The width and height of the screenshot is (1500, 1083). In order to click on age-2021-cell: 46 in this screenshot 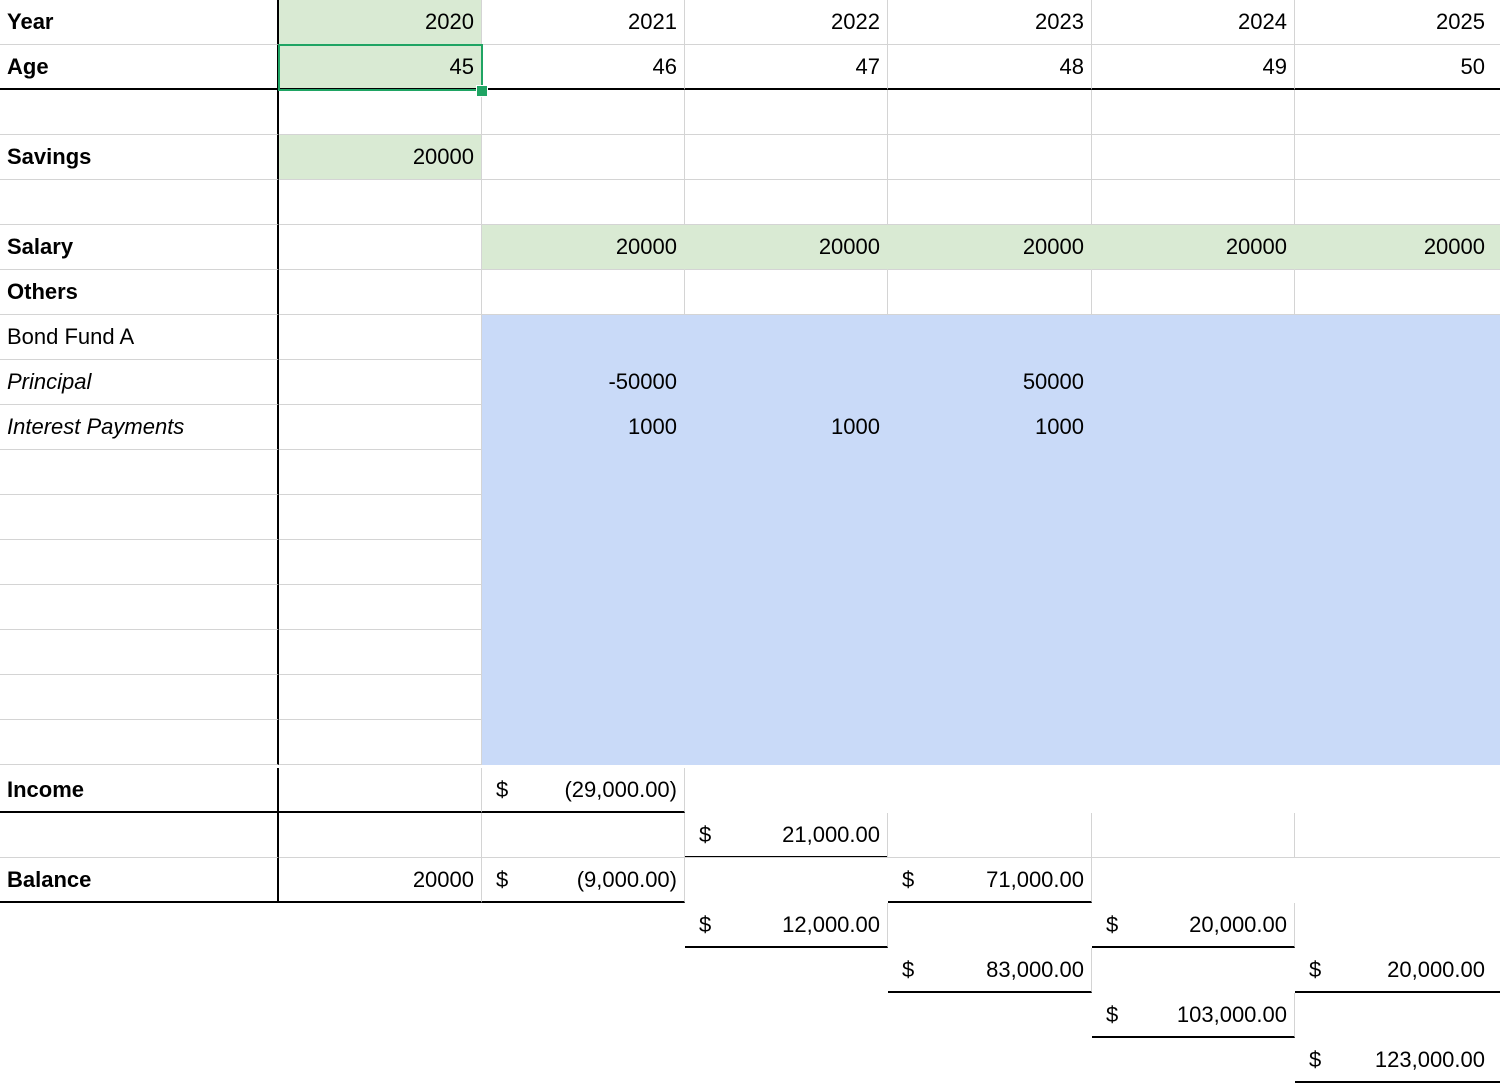, I will do `click(583, 67)`.